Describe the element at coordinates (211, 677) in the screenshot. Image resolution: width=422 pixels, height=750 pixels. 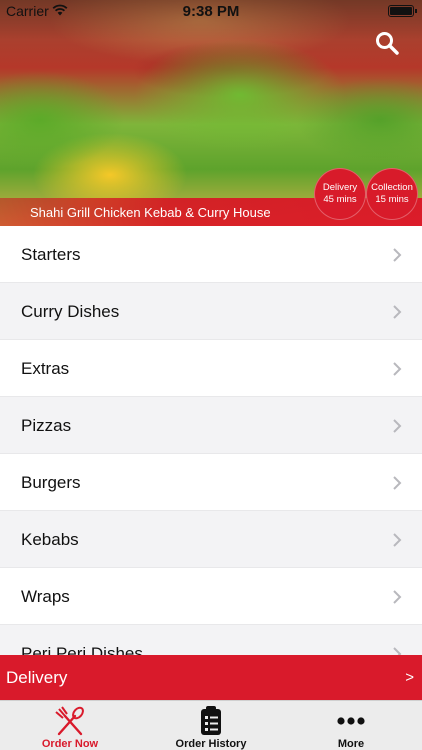
I see `delivery-mode-bar: Delivery >` at that location.